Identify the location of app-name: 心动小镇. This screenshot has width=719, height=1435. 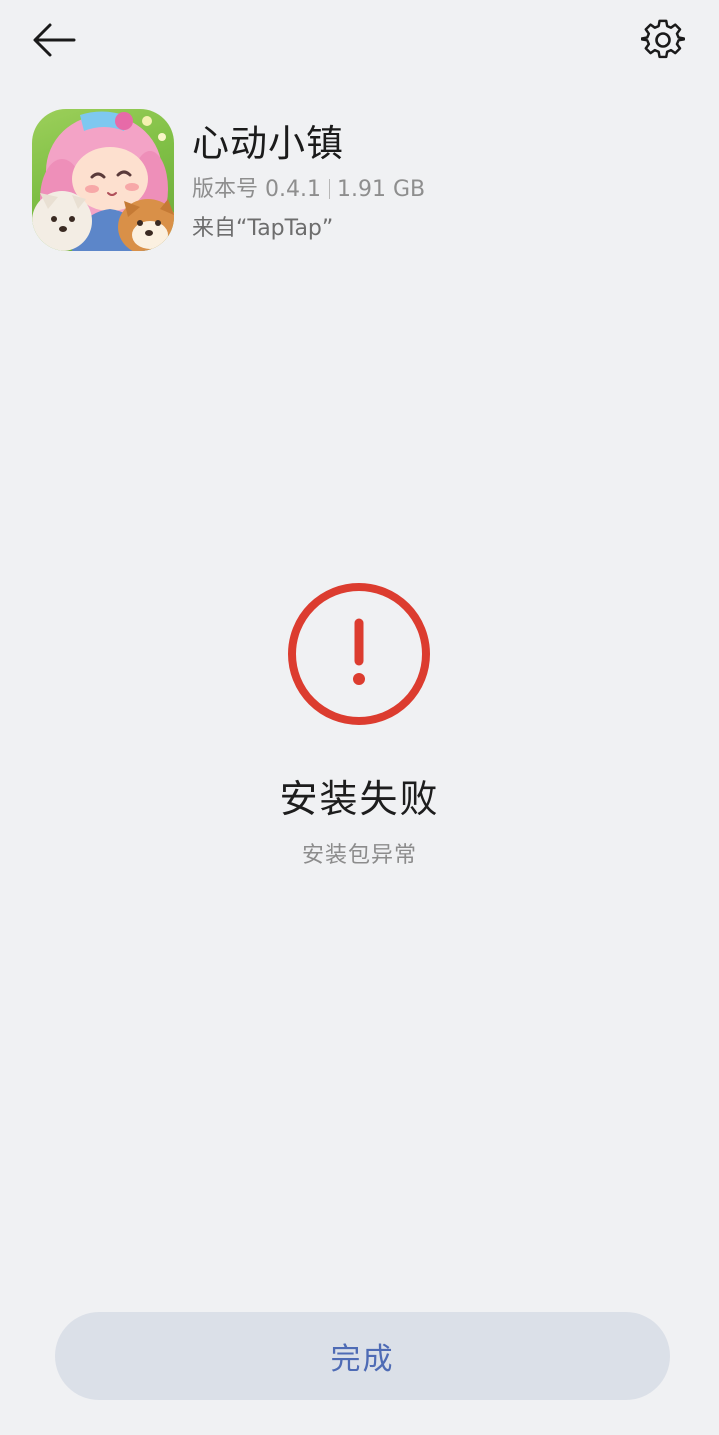
(268, 143).